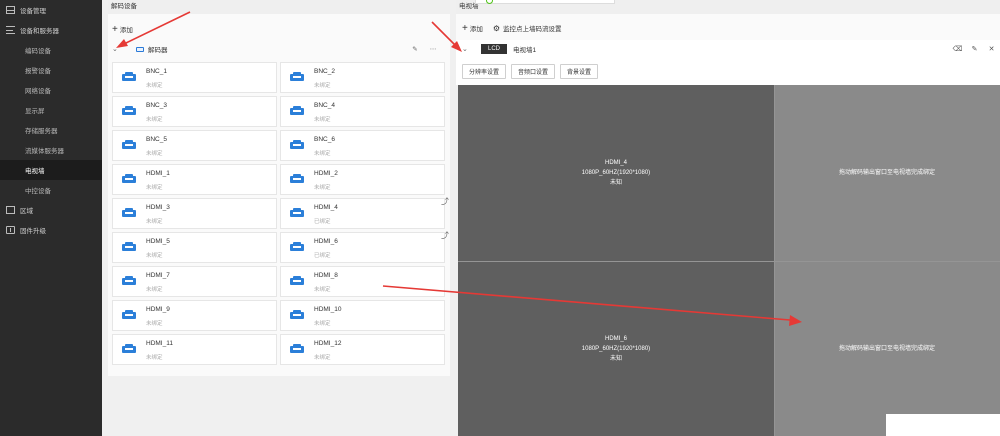 The height and width of the screenshot is (436, 1000). Describe the element at coordinates (465, 28) in the screenshot. I see `plus-icon: +` at that location.